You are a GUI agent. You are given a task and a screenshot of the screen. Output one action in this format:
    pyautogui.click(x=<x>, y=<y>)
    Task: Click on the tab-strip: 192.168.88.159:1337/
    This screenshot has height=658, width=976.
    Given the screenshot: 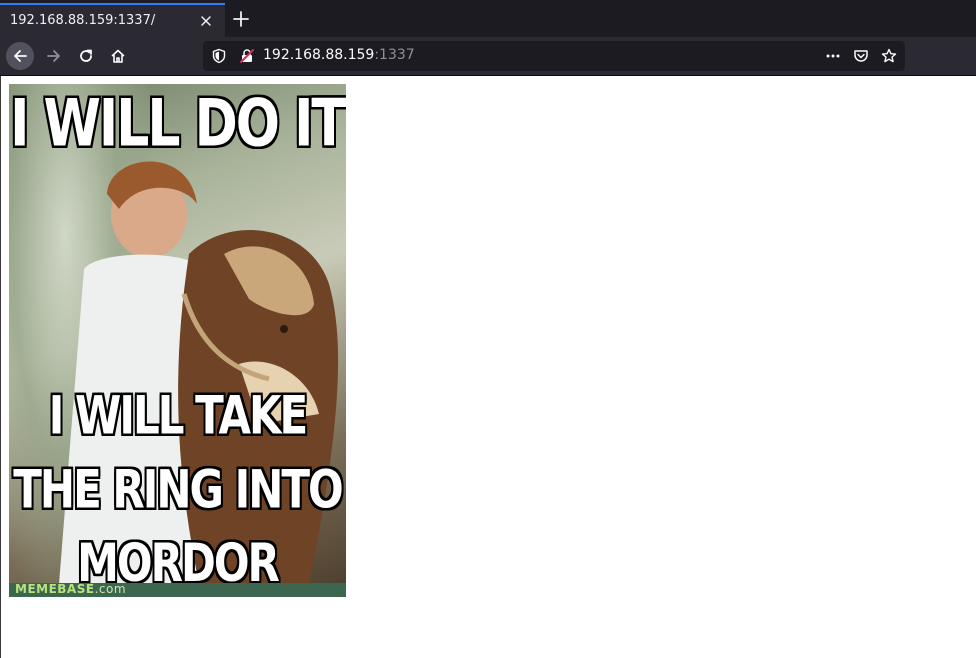 What is the action you would take?
    pyautogui.click(x=488, y=18)
    